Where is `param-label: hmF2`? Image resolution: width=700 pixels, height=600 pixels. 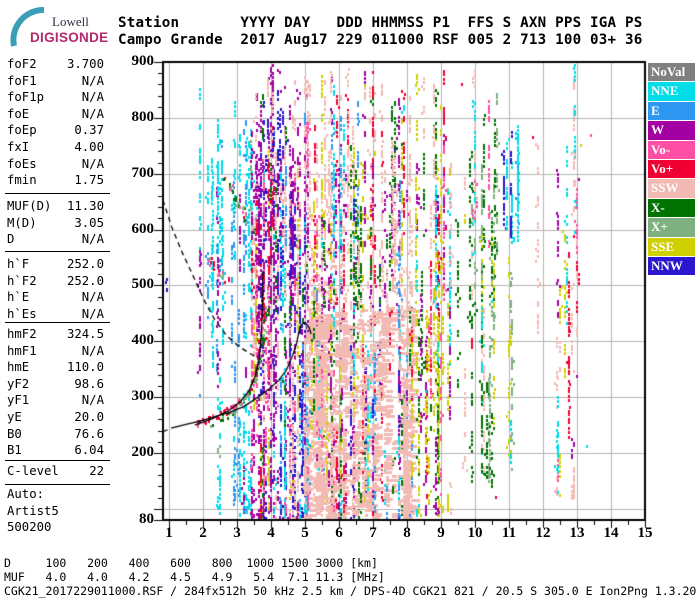
param-label: hmF2 is located at coordinates (22, 334).